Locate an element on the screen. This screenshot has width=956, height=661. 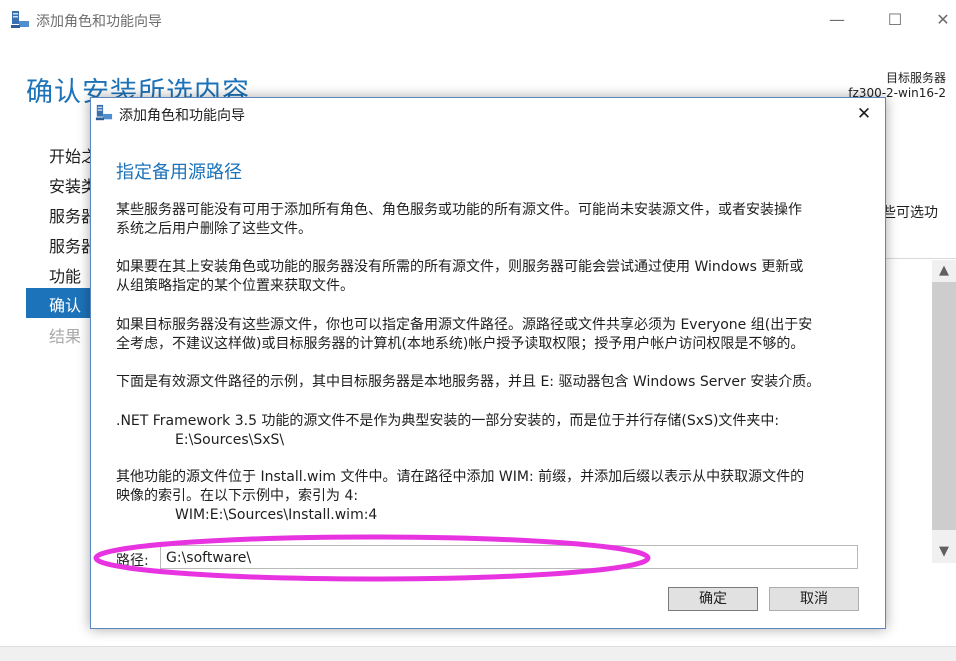
scroll-up-icon: ▲ is located at coordinates (944, 271).